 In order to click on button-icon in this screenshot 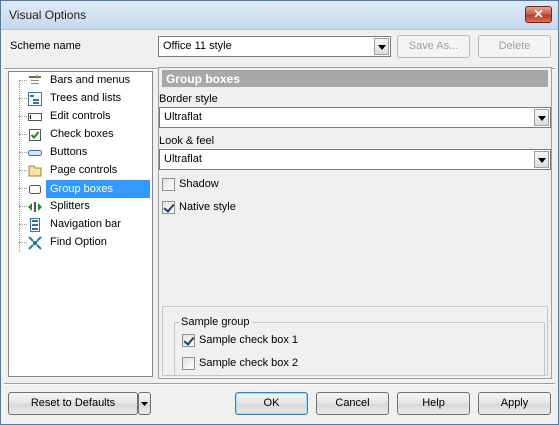, I will do `click(35, 153)`.